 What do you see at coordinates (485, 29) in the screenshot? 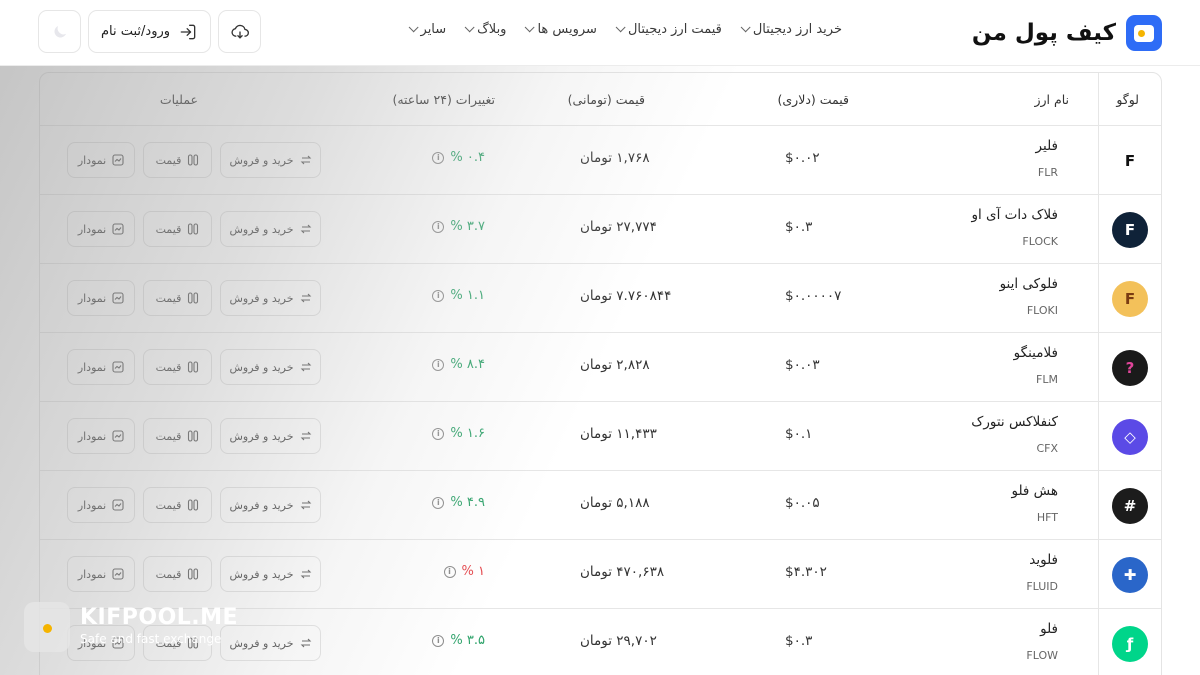
I see `nav-blog: وبلاگ` at bounding box center [485, 29].